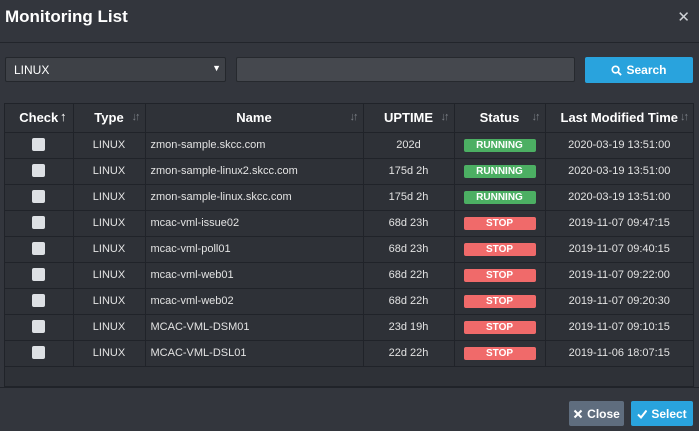  Describe the element at coordinates (254, 118) in the screenshot. I see `column-header-name: Name ↓↑` at that location.